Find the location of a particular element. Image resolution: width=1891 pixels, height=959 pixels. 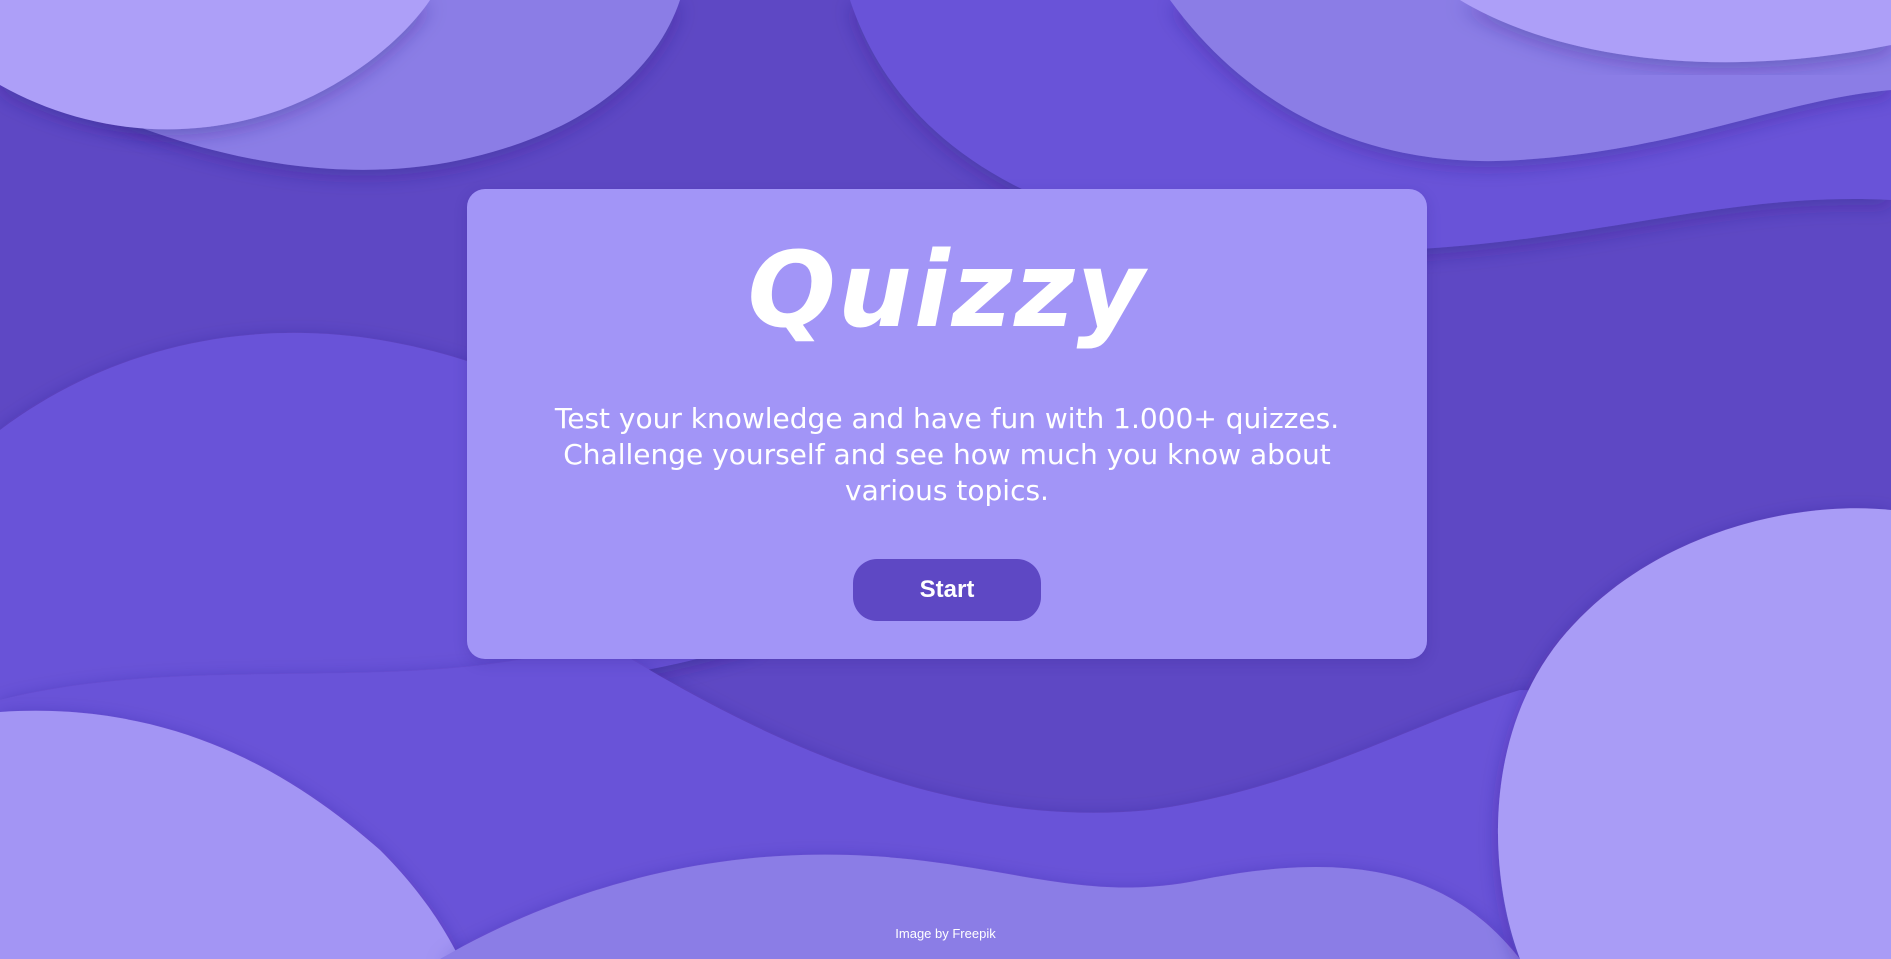

image-credit: Image by Freepik is located at coordinates (945, 933).